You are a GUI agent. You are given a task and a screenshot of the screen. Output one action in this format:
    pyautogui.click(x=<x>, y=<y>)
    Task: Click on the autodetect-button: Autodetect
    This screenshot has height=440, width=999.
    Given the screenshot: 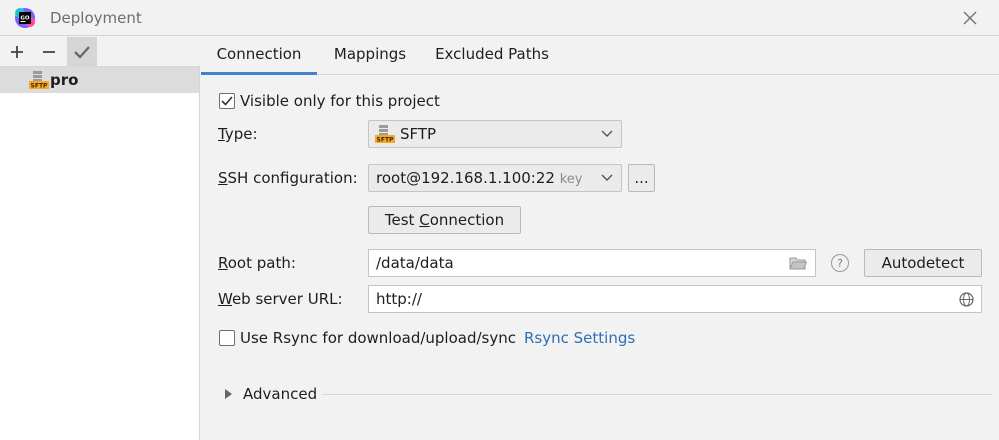 What is the action you would take?
    pyautogui.click(x=923, y=263)
    